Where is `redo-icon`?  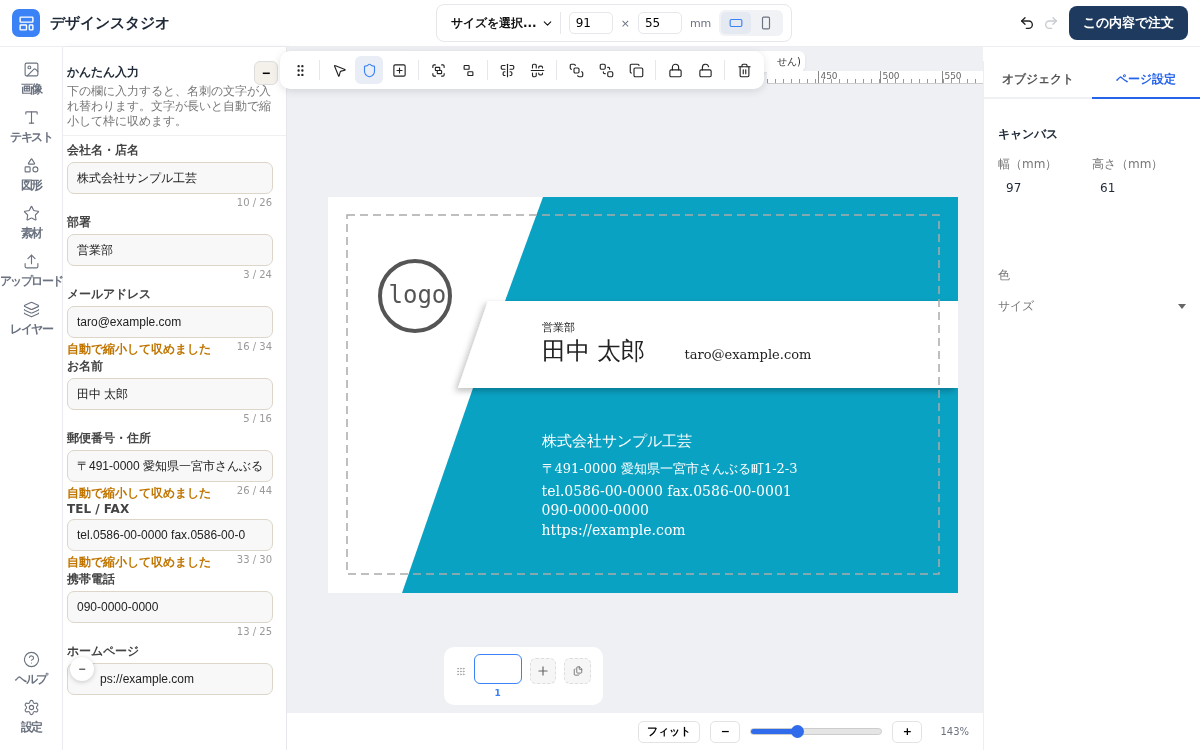
redo-icon is located at coordinates (1051, 23).